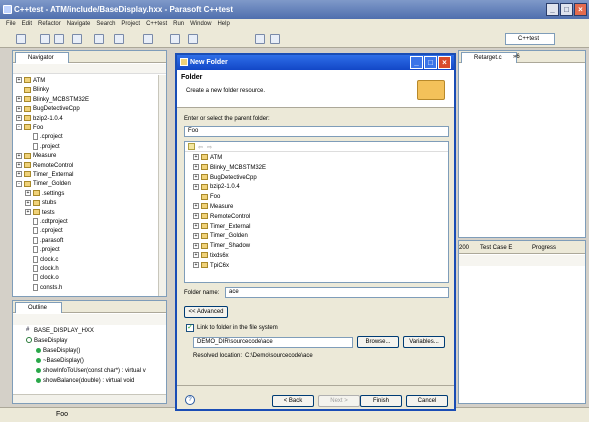 The width and height of the screenshot is (589, 422). What do you see at coordinates (36, 156) in the screenshot?
I see `navigator-item: + Measure` at bounding box center [36, 156].